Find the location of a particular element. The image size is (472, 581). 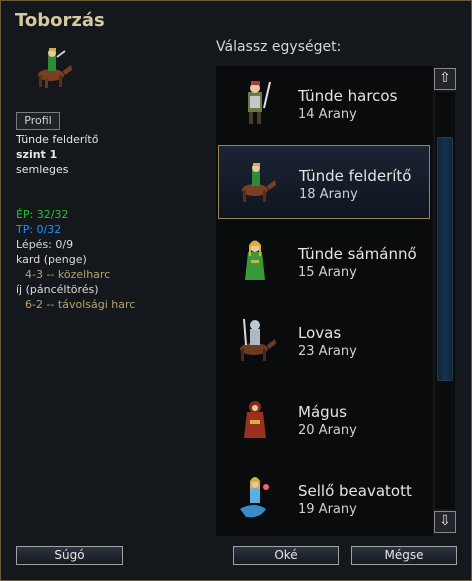

unit-list-item: Tünde sámánnő 15 Arany is located at coordinates (324, 261).